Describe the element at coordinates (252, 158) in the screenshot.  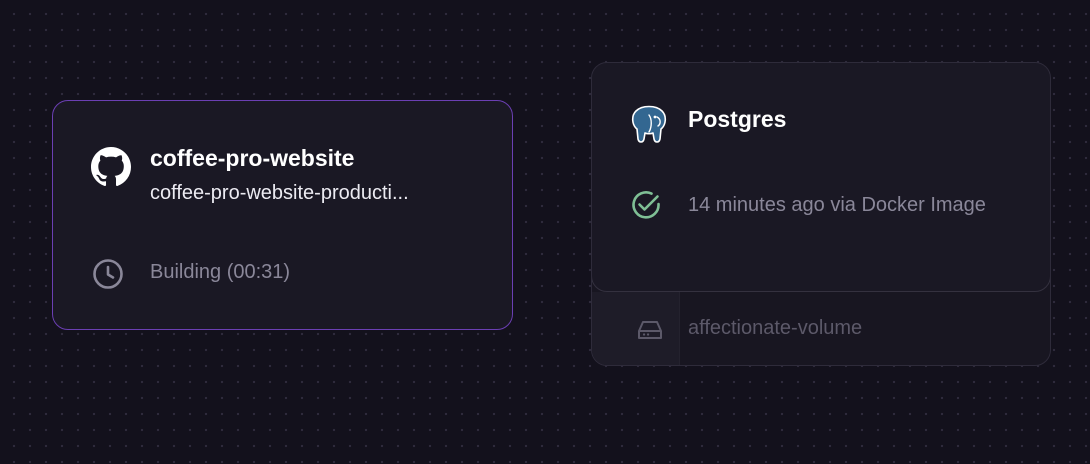
I see `service-name: coffee-pro-website` at that location.